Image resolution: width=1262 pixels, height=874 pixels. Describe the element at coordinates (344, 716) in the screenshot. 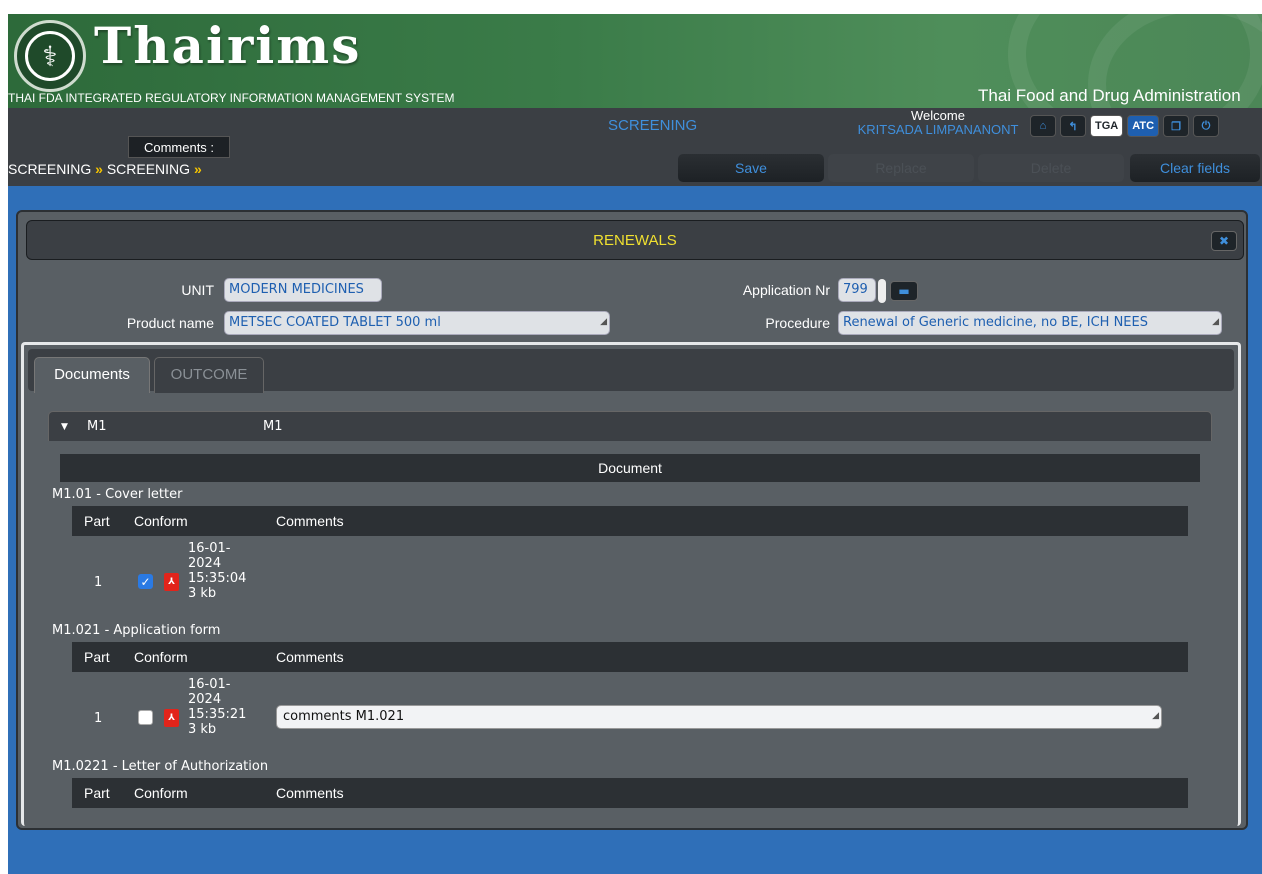

I see `comment-text: comments M1.021` at that location.